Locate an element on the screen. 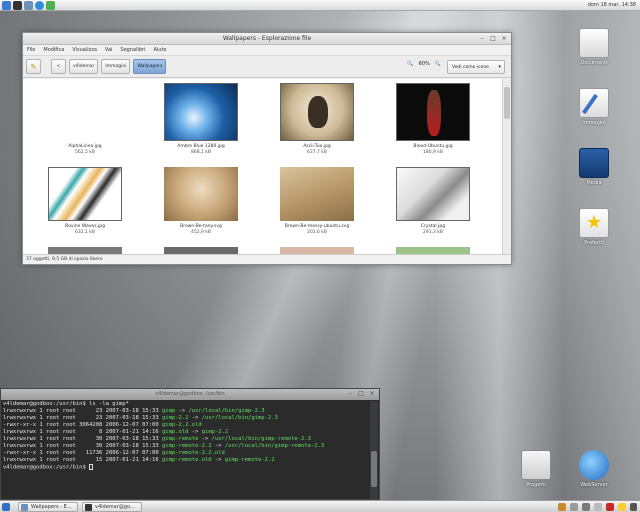 Image resolution: width=640 pixels, height=512 pixels. tool-icon is located at coordinates (562, 507).